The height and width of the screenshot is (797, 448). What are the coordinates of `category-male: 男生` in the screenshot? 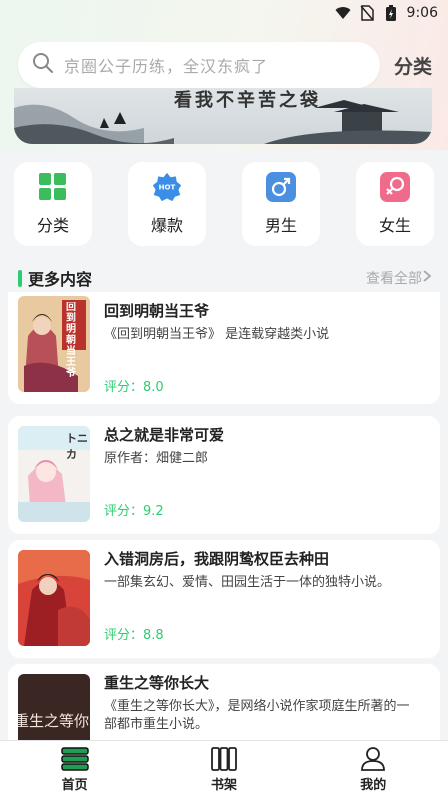 It's located at (281, 204).